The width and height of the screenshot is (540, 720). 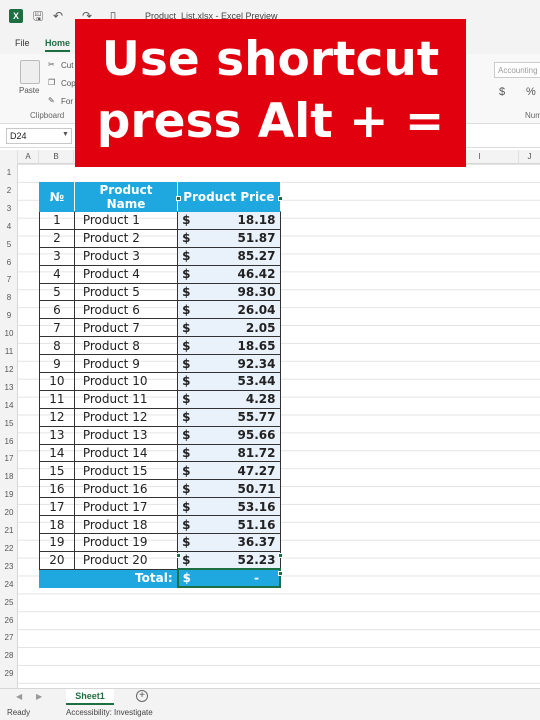 I want to click on cell-number: 7, so click(x=57, y=328).